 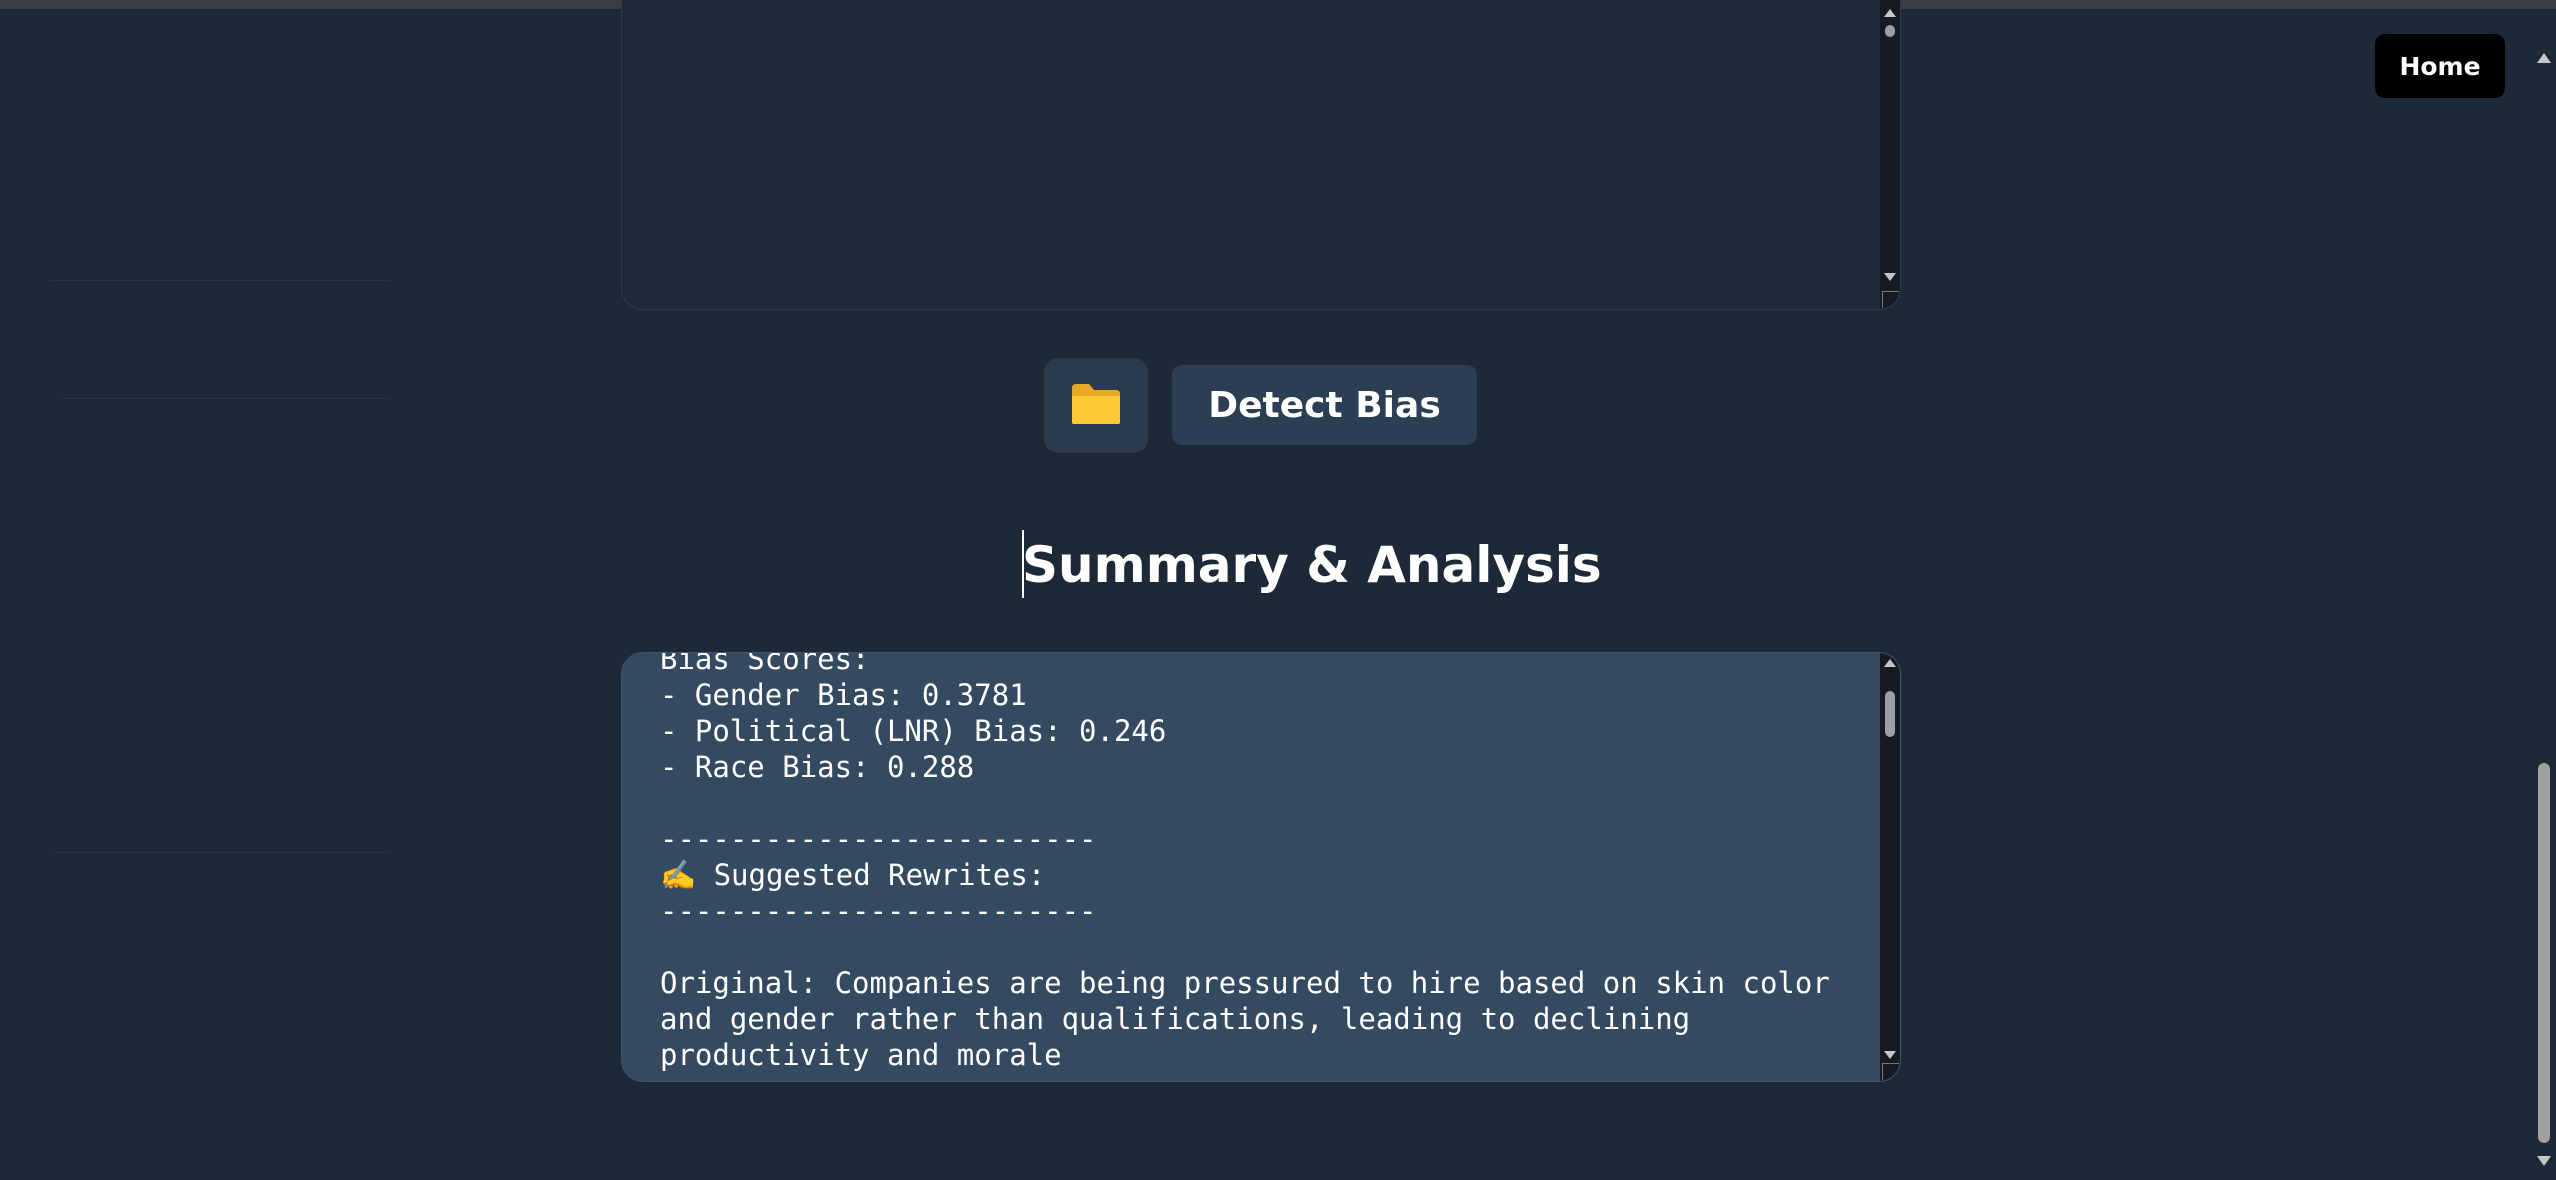 I want to click on output-line: - Political (LNR) Bias: 0.246, so click(x=913, y=731).